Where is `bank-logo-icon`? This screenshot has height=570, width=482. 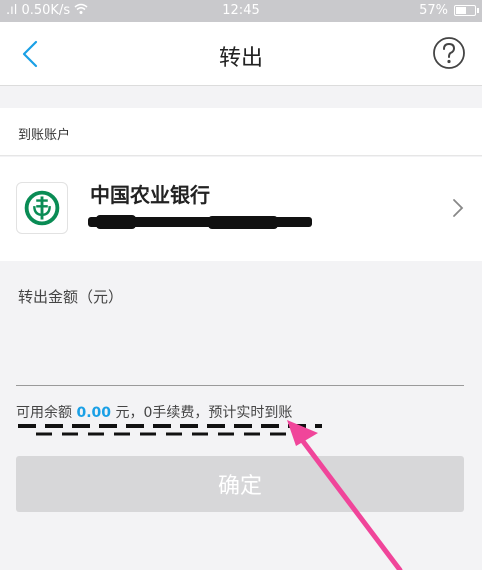
bank-logo-icon is located at coordinates (42, 208).